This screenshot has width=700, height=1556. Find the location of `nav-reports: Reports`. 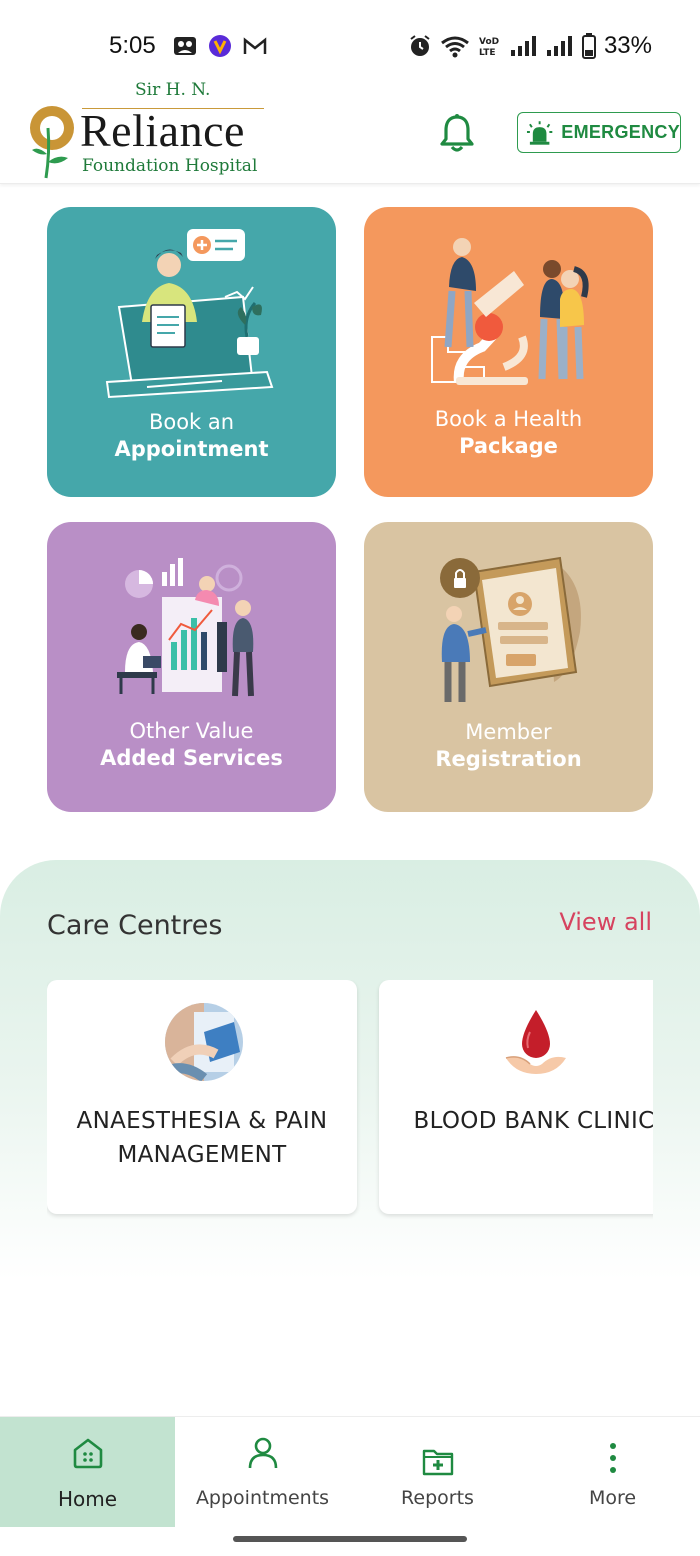

nav-reports: Reports is located at coordinates (437, 1472).